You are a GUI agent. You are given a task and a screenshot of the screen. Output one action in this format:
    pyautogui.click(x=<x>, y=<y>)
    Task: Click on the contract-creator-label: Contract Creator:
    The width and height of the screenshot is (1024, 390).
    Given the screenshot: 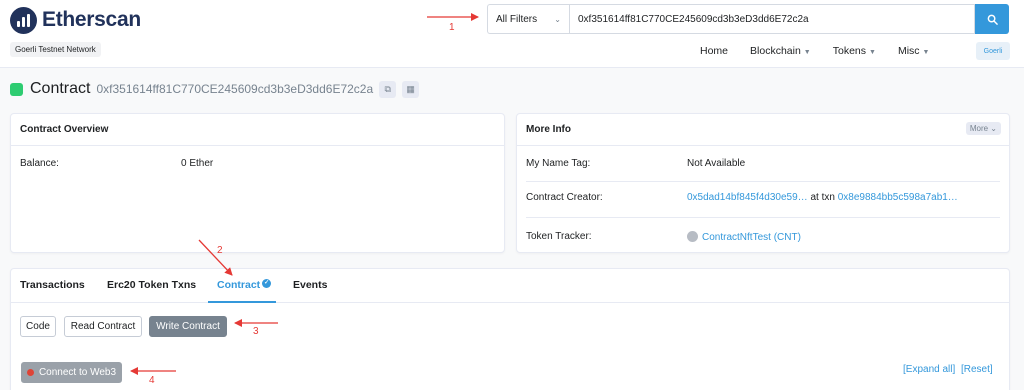 What is the action you would take?
    pyautogui.click(x=564, y=197)
    